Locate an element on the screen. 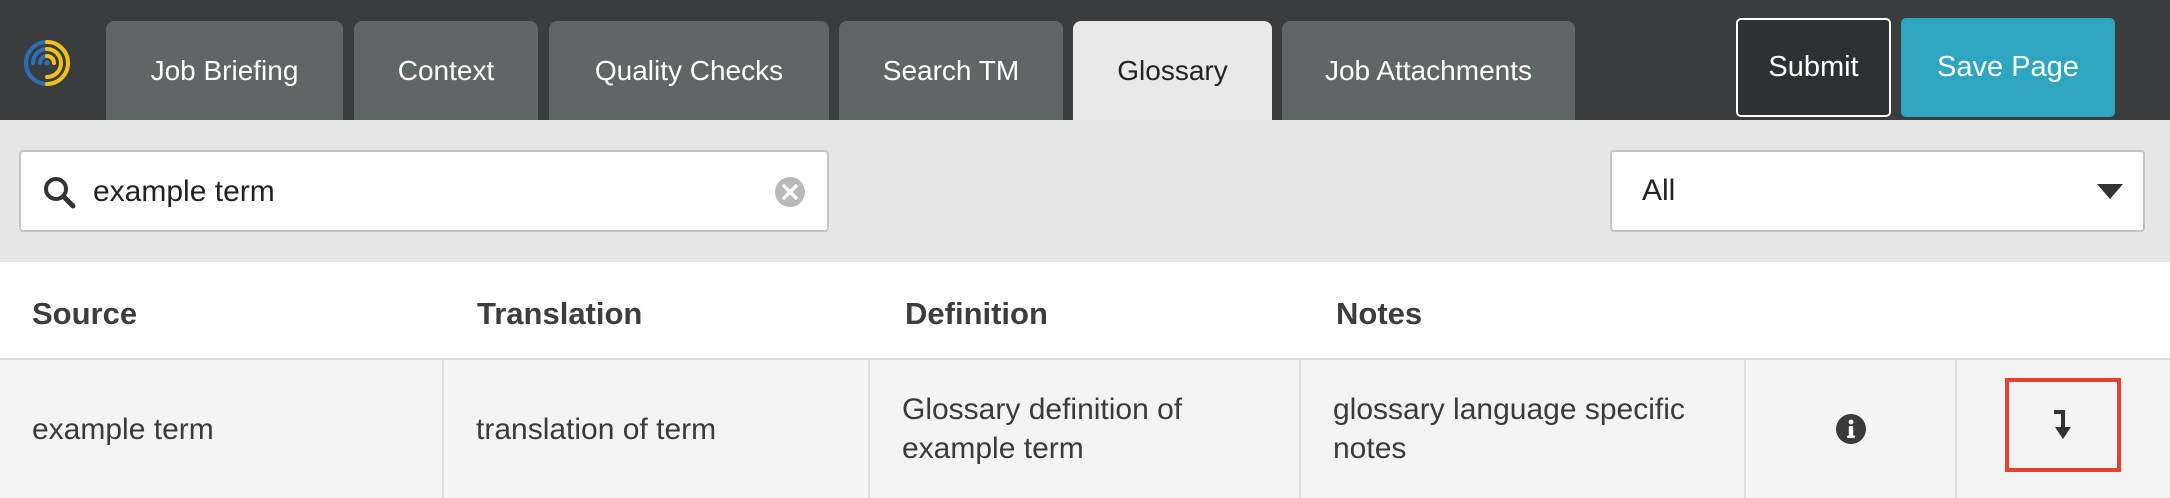  fingerprint-logo-icon is located at coordinates (47, 63).